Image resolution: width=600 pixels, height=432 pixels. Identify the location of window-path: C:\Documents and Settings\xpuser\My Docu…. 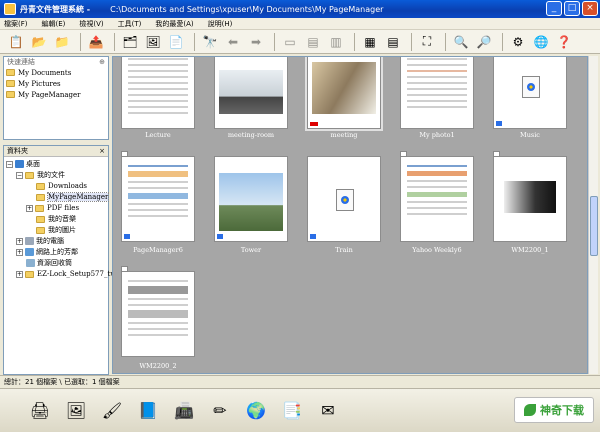
(247, 9).